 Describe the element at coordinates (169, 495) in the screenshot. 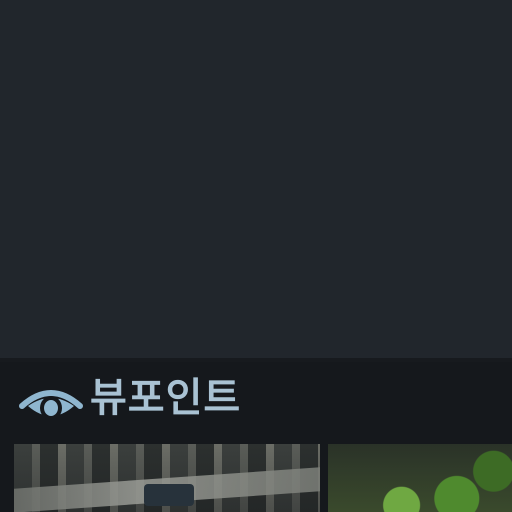

I see `thumbnail-vehicle-image` at that location.